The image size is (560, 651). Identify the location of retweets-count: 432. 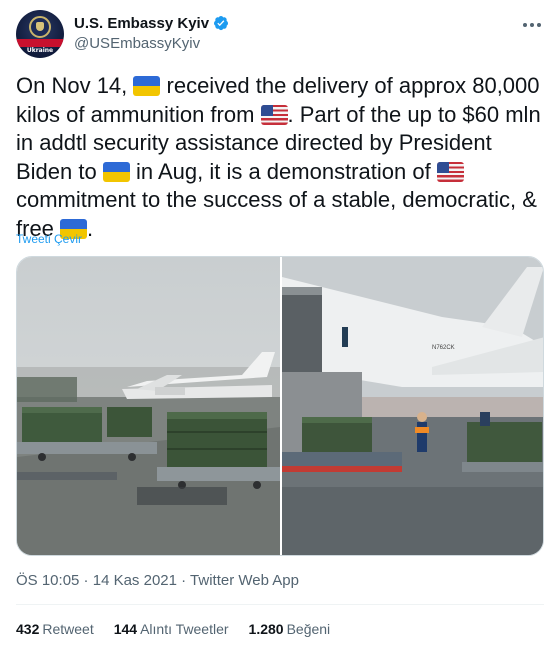
(28, 629).